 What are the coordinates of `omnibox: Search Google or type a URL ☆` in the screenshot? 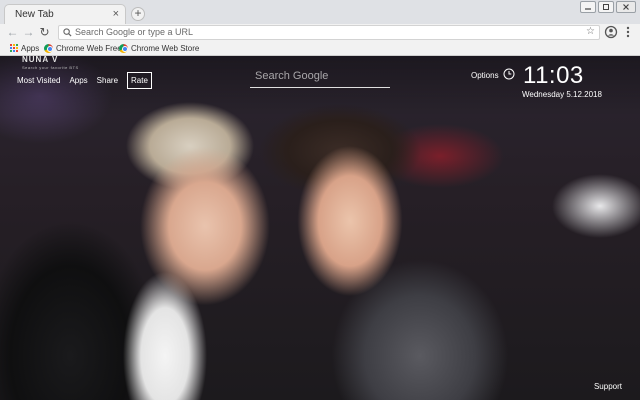 It's located at (329, 32).